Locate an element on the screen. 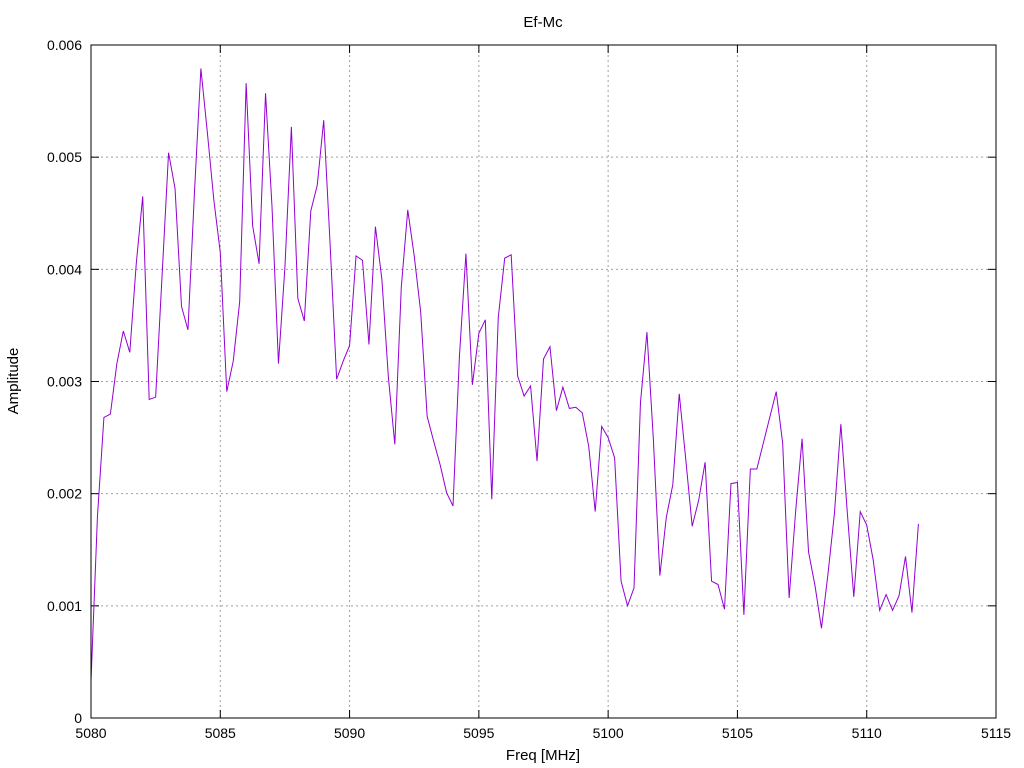  y-tick-labels: 0 0.001 0.002 0.003 0.004 0.005 0.006 is located at coordinates (64, 381).